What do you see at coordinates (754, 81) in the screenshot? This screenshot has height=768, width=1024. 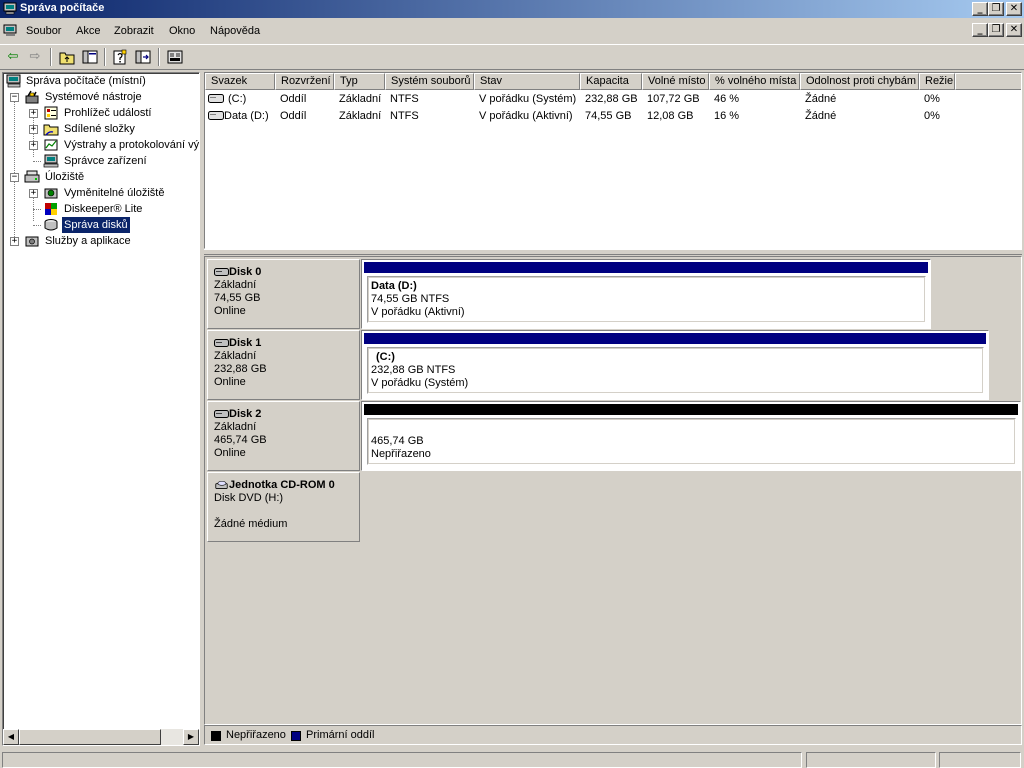 I see `column-header-percent-free: % volného místa` at bounding box center [754, 81].